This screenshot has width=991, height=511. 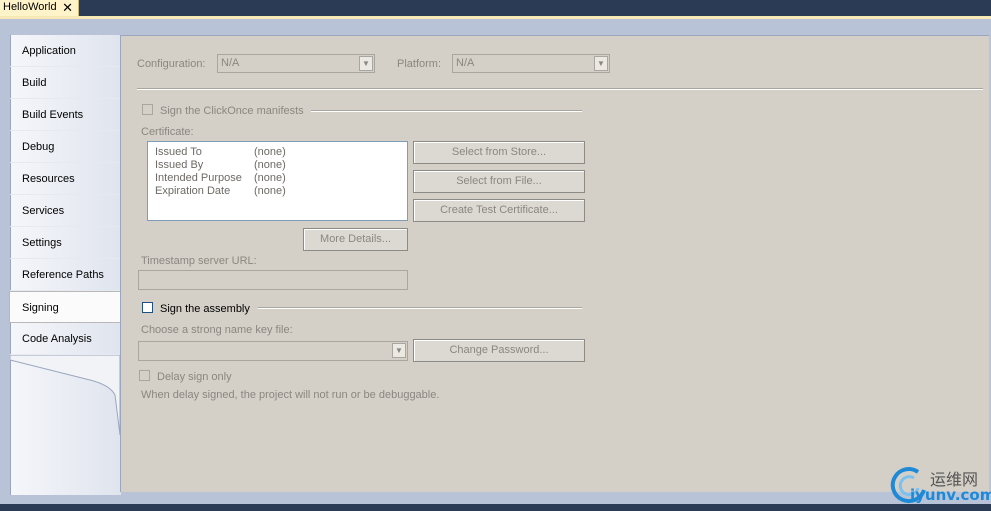 What do you see at coordinates (419, 64) in the screenshot?
I see `platform-label: Platform:` at bounding box center [419, 64].